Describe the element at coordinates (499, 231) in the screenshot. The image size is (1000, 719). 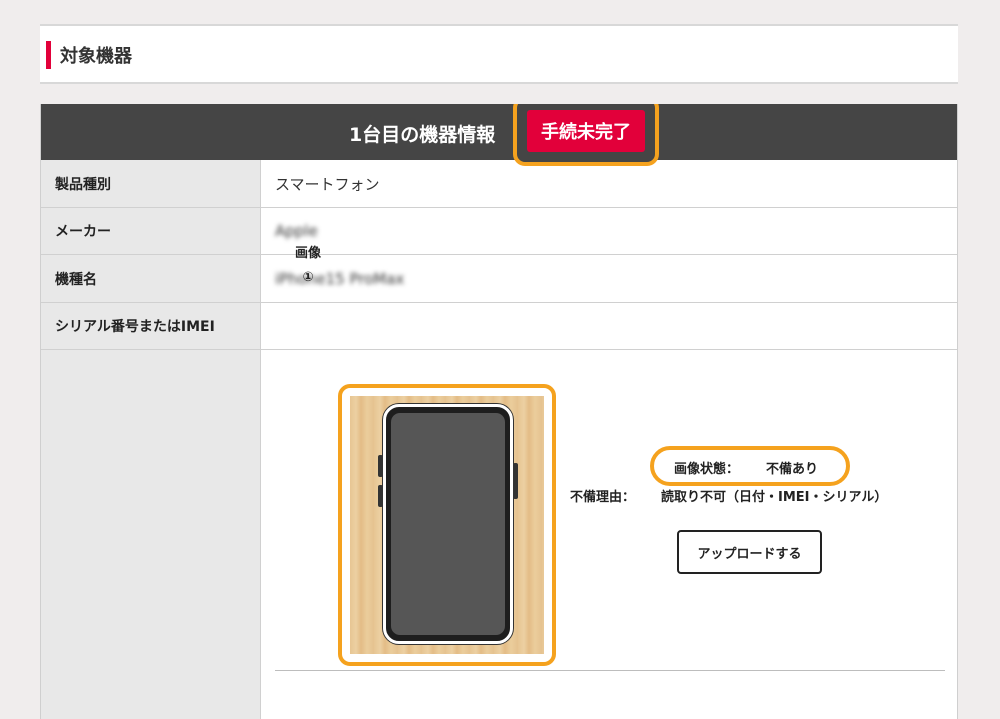
I see `row-maker: メーカー Apple` at that location.